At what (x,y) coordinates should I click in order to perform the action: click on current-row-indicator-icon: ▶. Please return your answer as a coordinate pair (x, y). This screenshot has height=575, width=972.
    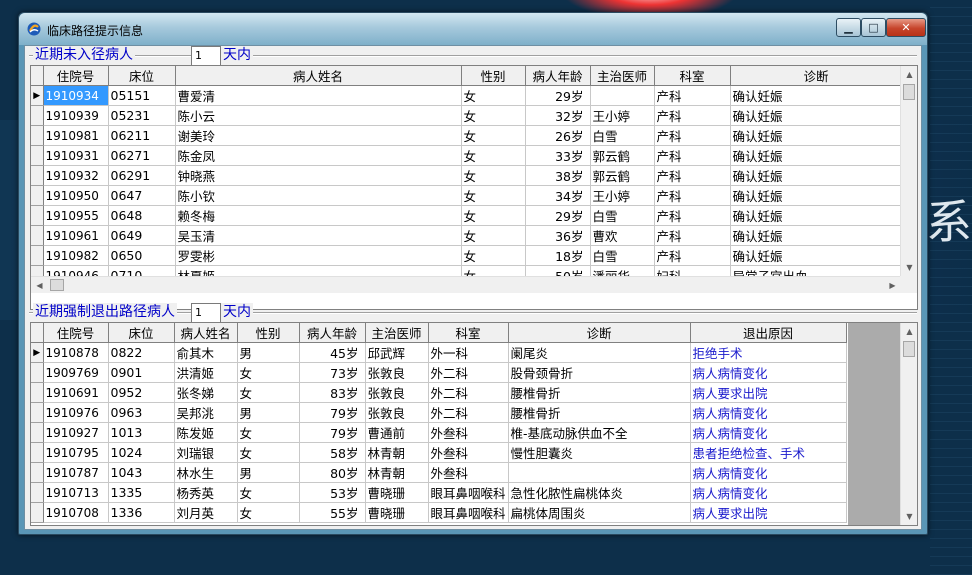
    Looking at the image, I should click on (37, 352).